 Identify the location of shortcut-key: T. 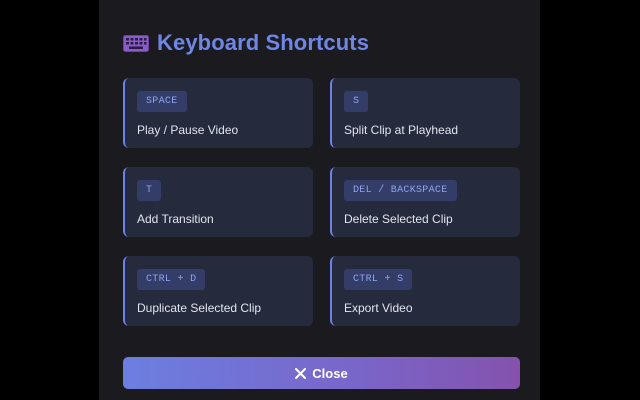
(149, 190).